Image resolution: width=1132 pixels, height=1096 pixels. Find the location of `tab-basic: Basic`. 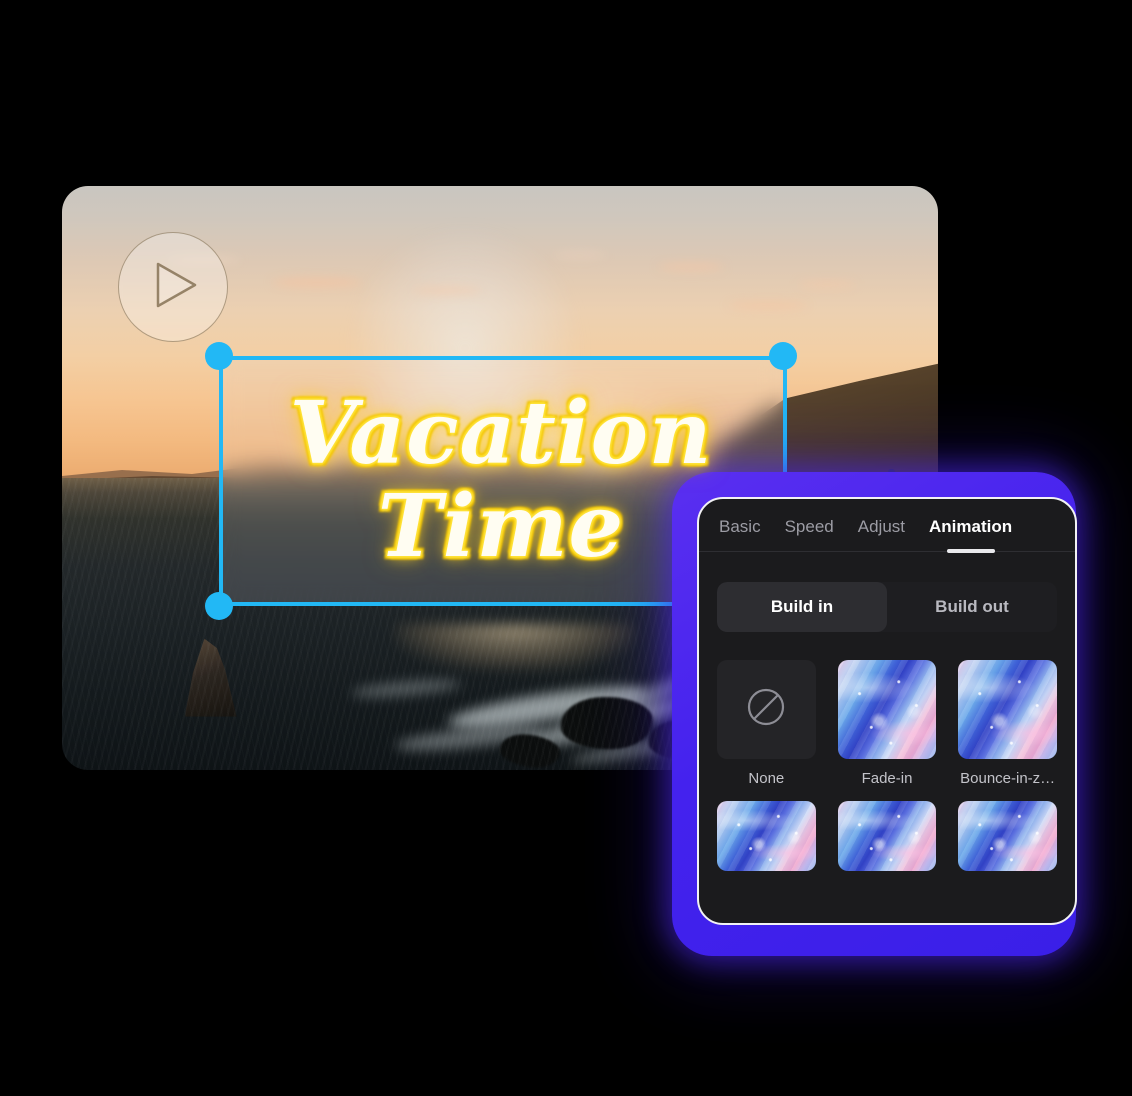

tab-basic: Basic is located at coordinates (740, 532).